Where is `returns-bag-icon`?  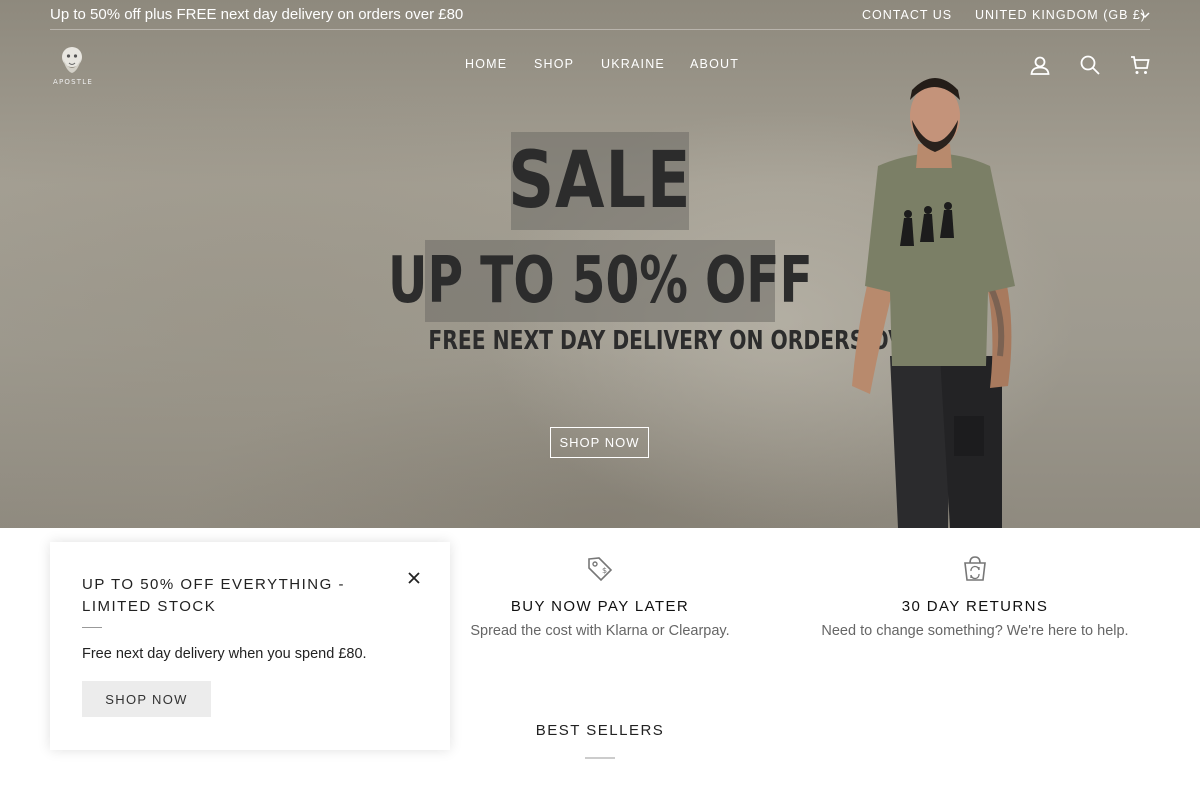 returns-bag-icon is located at coordinates (975, 568).